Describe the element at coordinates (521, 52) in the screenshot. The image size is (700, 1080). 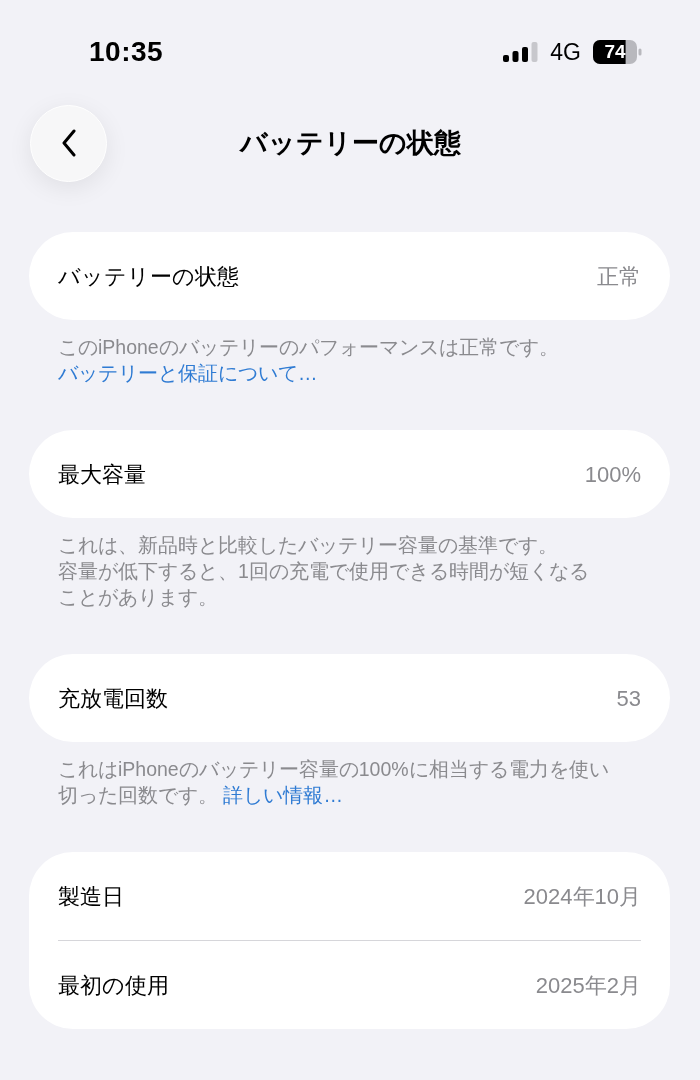
I see `signal-icon` at that location.